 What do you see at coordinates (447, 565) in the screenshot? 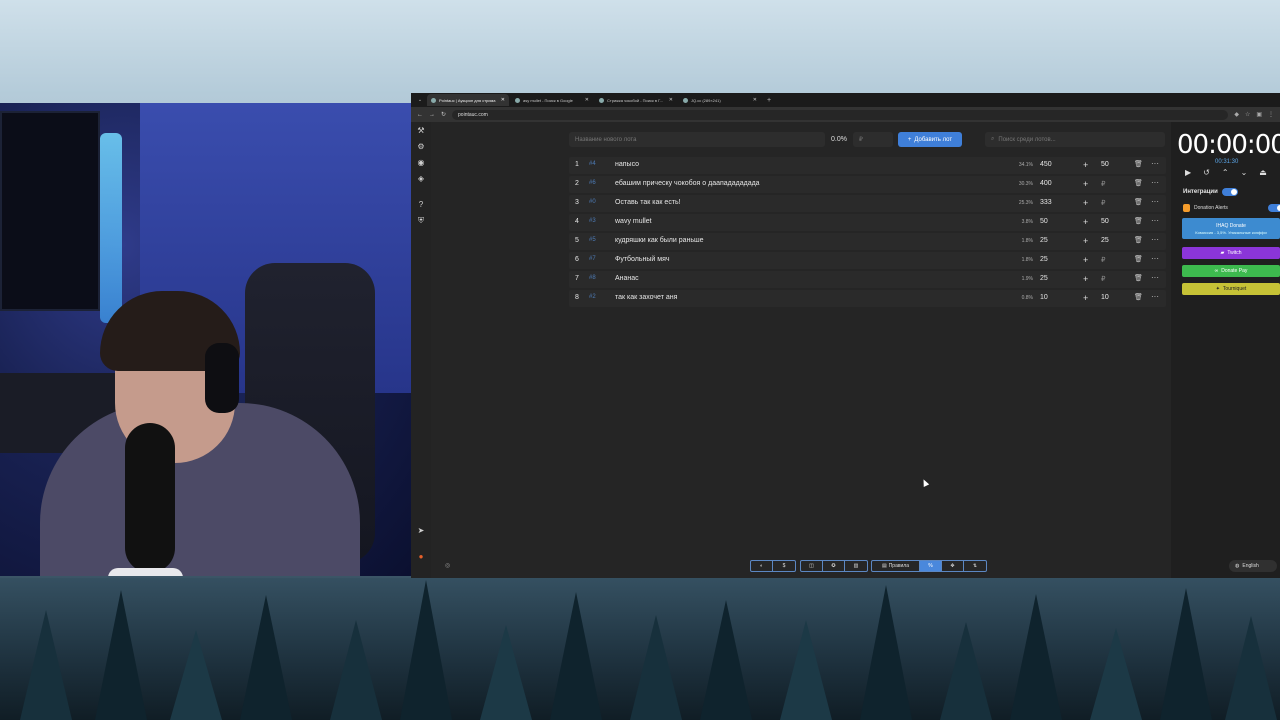
I see `eye-icon: ◎` at bounding box center [447, 565].